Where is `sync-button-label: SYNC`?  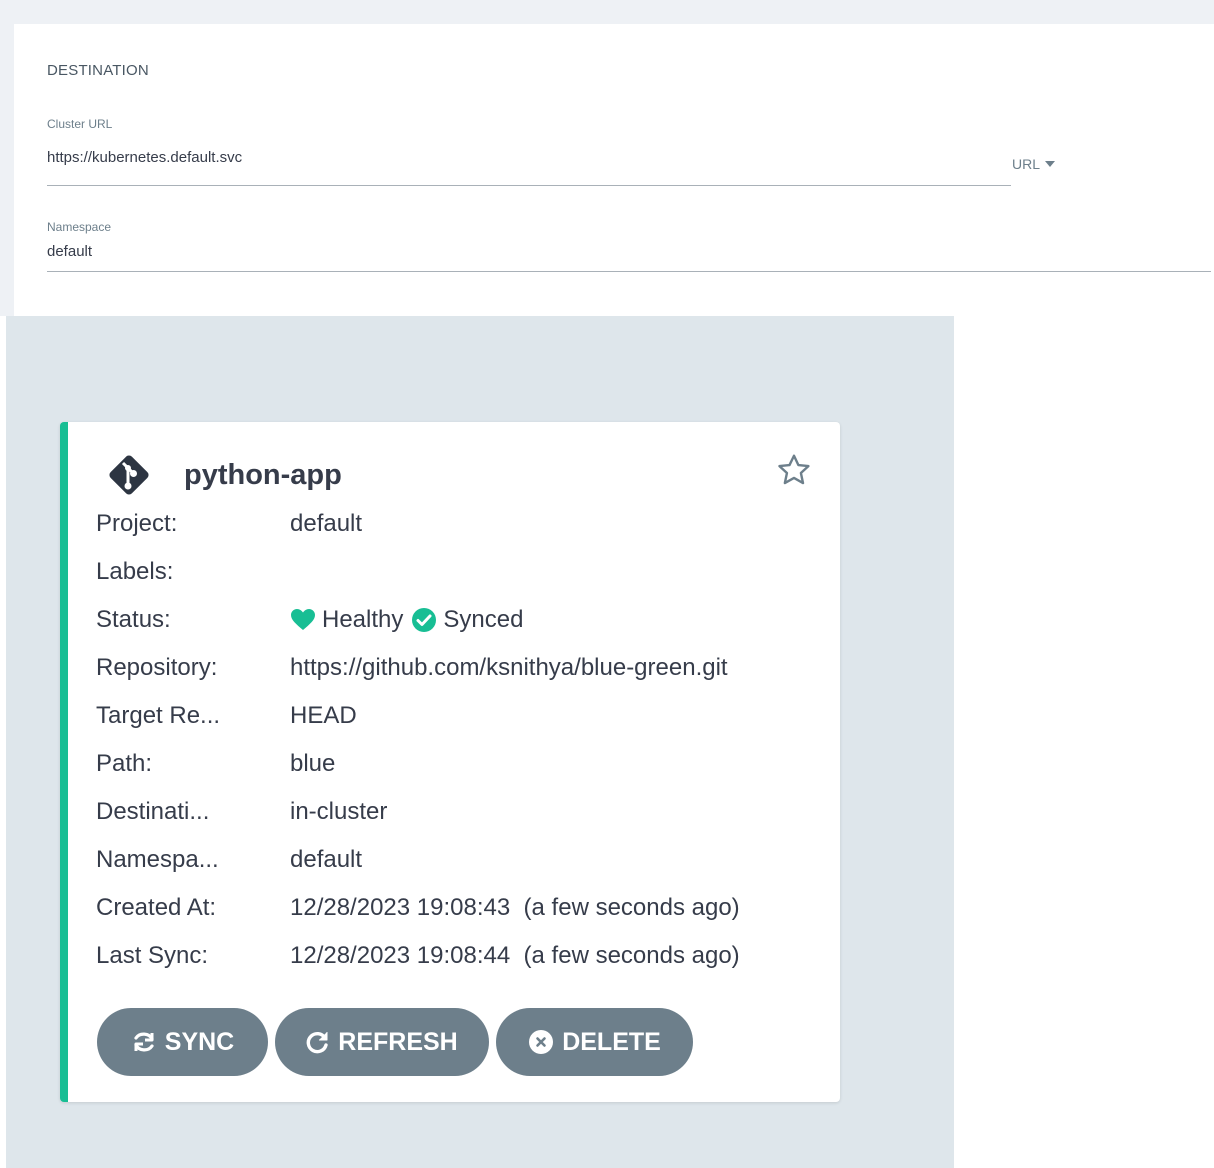 sync-button-label: SYNC is located at coordinates (199, 1041).